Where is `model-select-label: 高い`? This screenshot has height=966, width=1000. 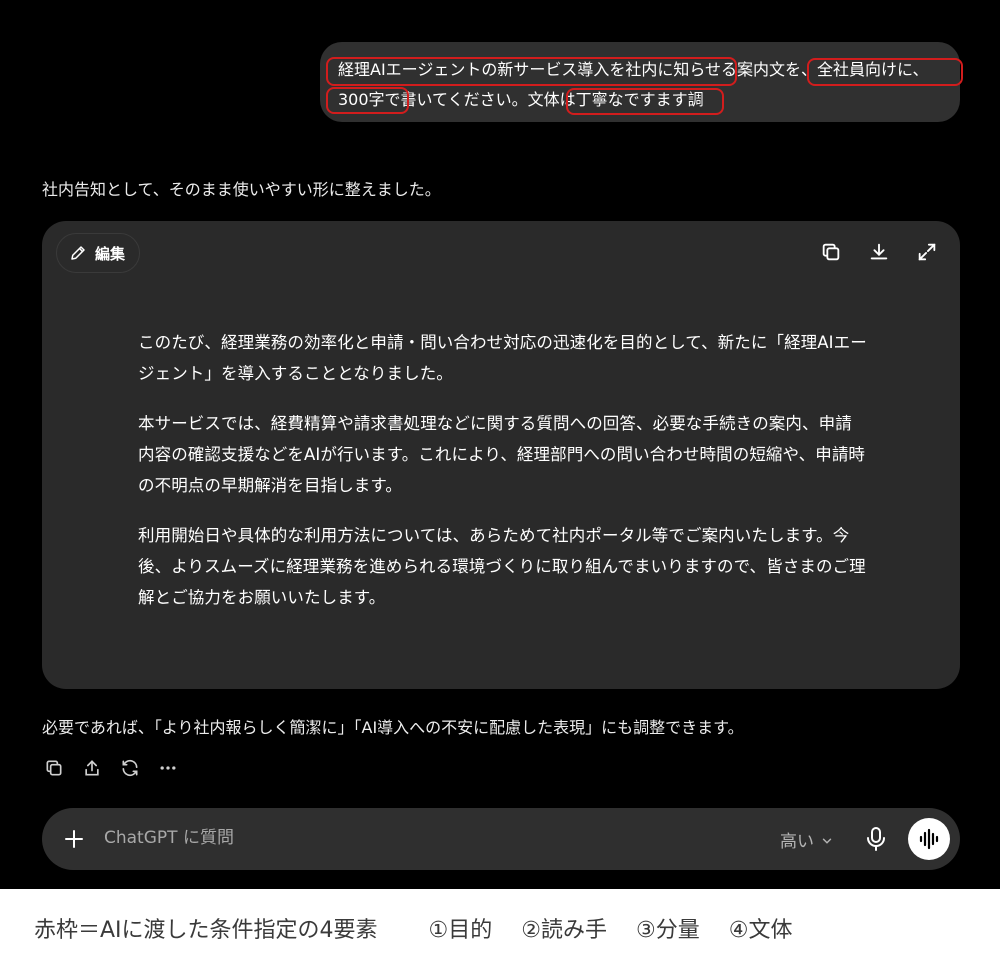 model-select-label: 高い is located at coordinates (797, 842).